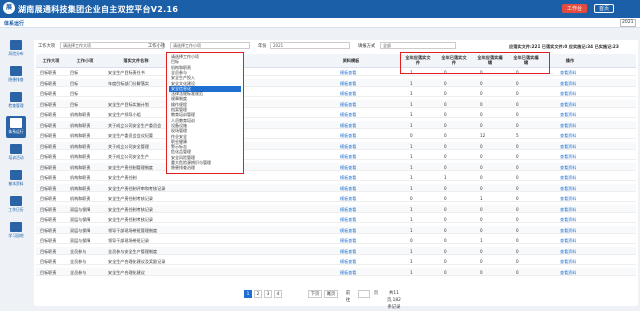  What do you see at coordinates (336, 166) in the screenshot?
I see `table-row: 目标职责 机构和职责 安全生产责任制管理制度 模板查看 1 0 0 0 查看资料` at bounding box center [336, 166].